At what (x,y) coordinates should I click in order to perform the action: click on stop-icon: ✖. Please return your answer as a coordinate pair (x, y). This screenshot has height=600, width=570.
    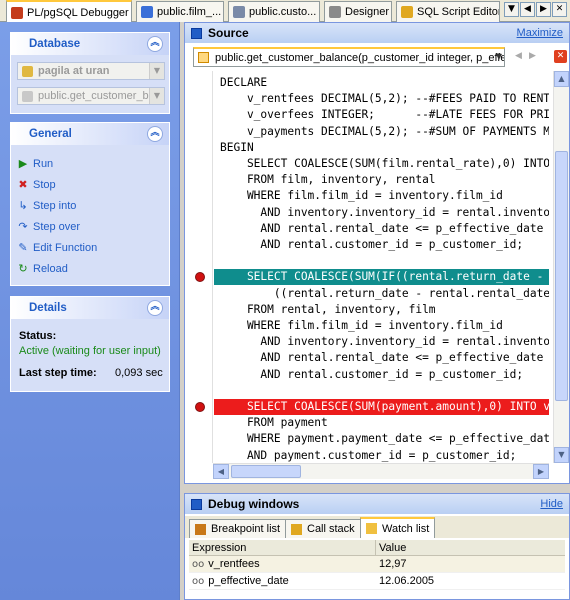
    Looking at the image, I should click on (23, 184).